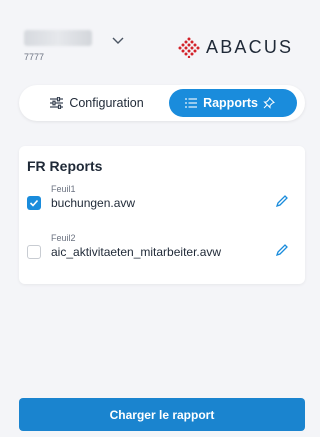 Image resolution: width=320 pixels, height=437 pixels. What do you see at coordinates (58, 38) in the screenshot?
I see `account-name-redacted` at bounding box center [58, 38].